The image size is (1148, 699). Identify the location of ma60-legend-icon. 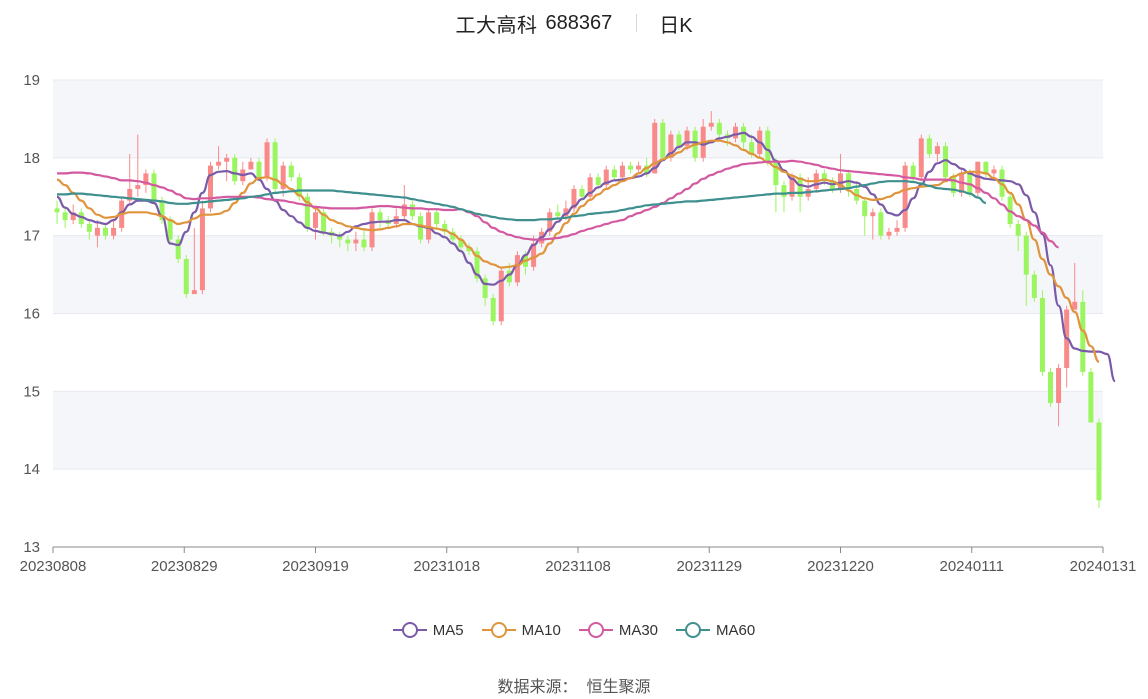
(693, 630).